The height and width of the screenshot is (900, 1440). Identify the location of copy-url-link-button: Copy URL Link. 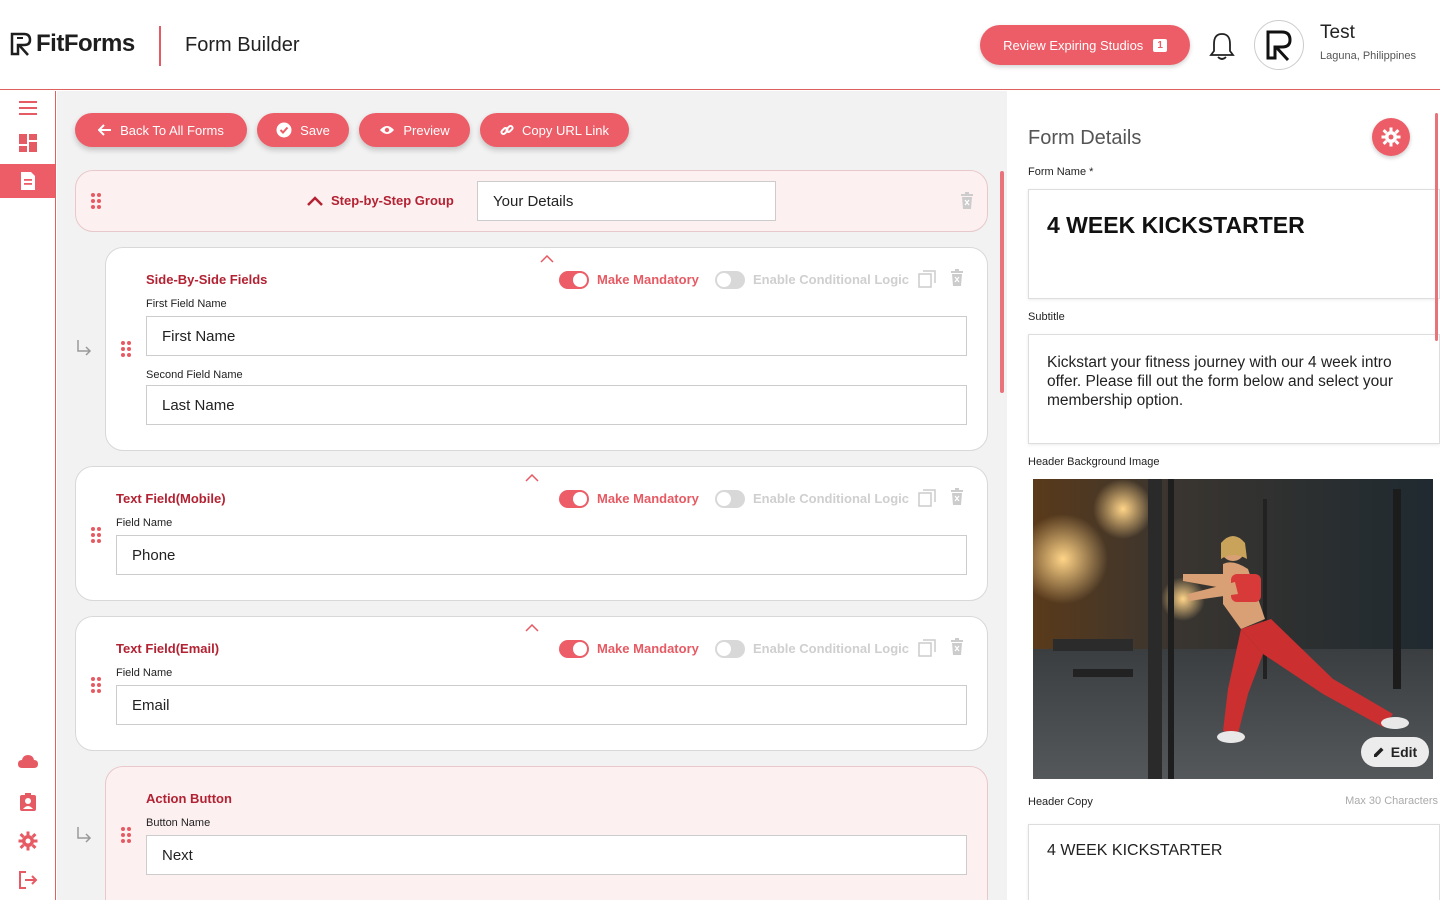
(554, 130).